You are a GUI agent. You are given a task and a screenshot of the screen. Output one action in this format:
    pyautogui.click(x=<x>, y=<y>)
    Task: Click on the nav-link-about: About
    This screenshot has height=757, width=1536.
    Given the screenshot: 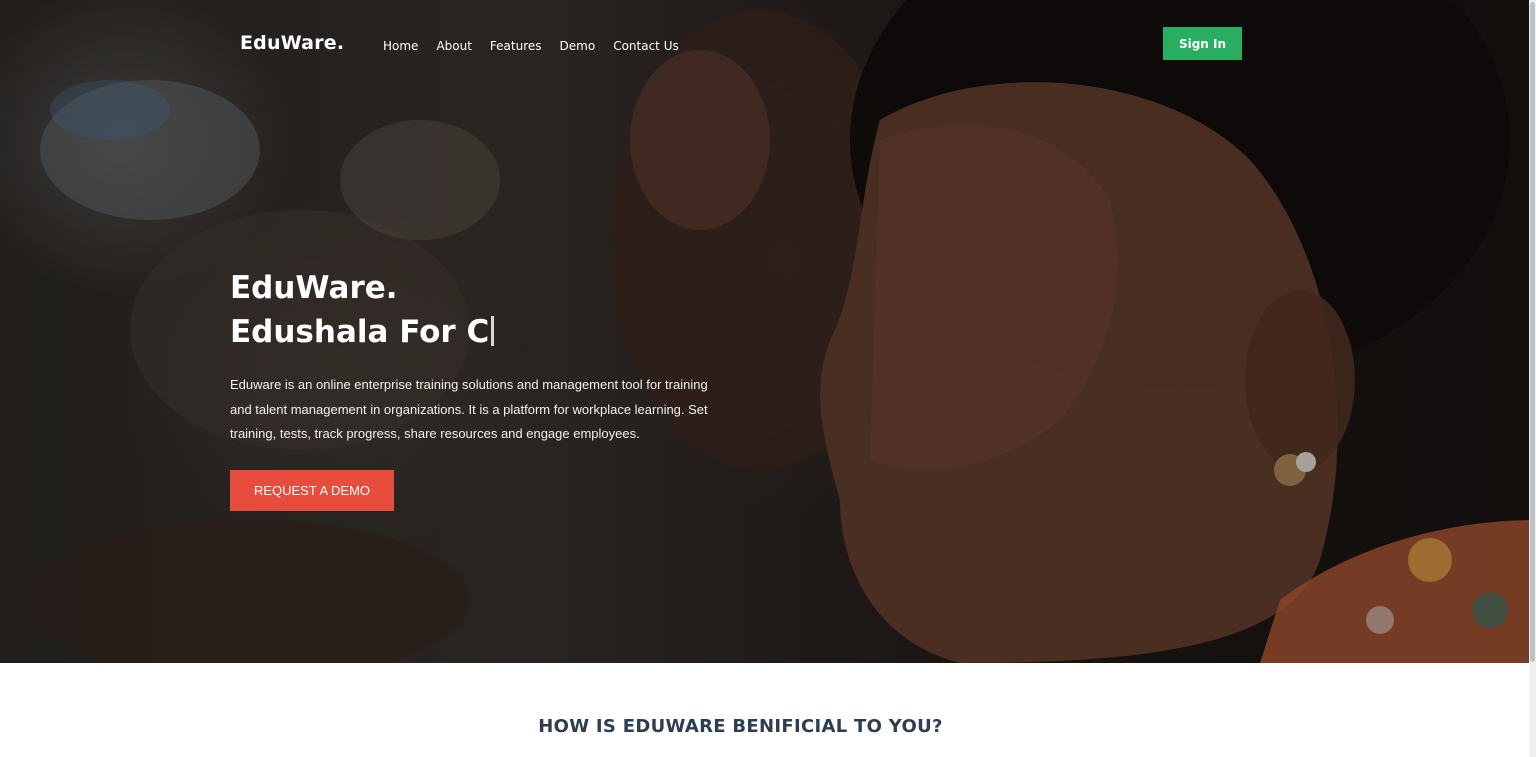 What is the action you would take?
    pyautogui.click(x=453, y=46)
    